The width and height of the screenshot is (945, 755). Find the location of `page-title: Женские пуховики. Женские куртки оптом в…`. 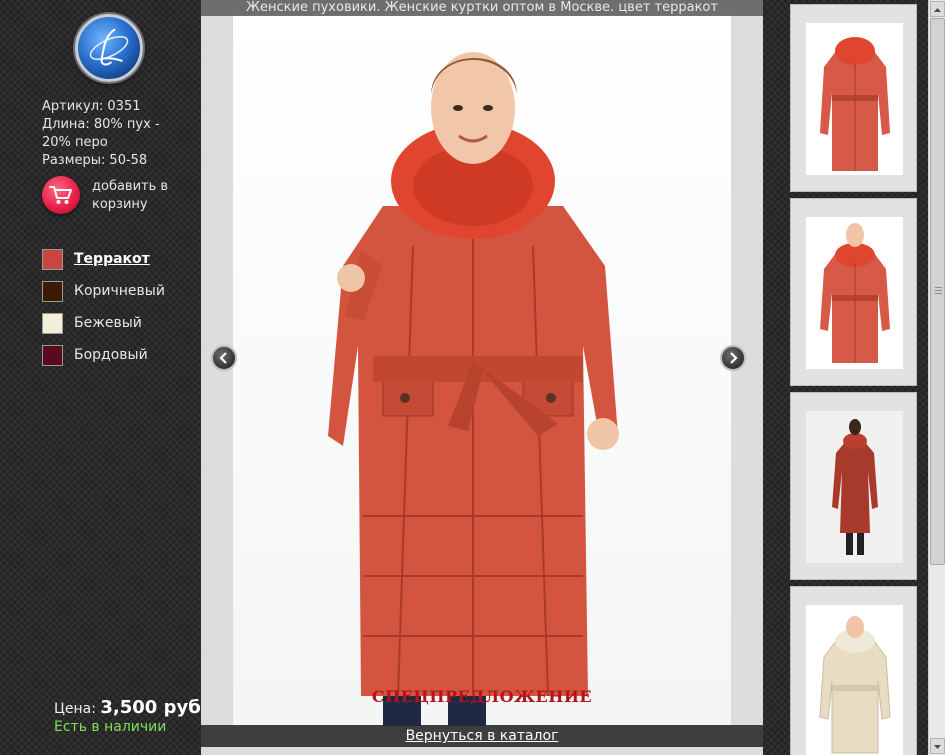

page-title: Женские пуховики. Женские куртки оптом в… is located at coordinates (482, 8).